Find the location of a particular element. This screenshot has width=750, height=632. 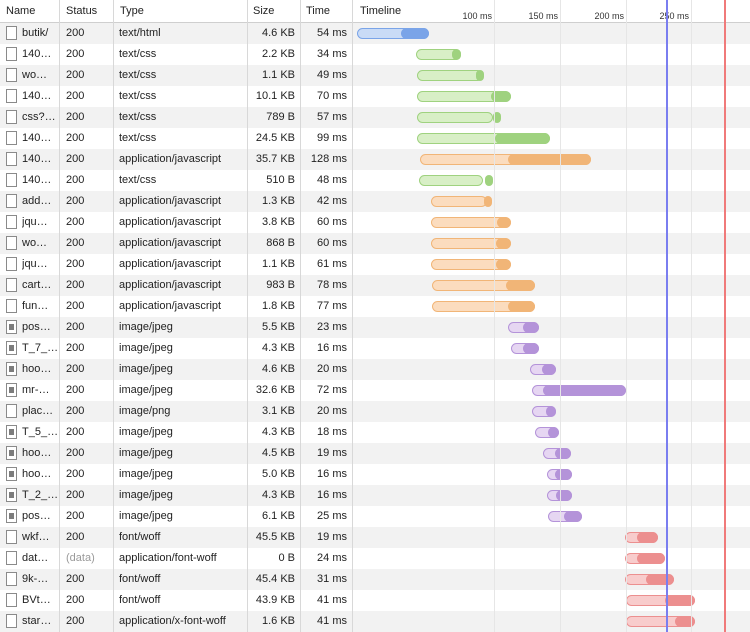

request-size: 32.6 KB is located at coordinates (275, 390).